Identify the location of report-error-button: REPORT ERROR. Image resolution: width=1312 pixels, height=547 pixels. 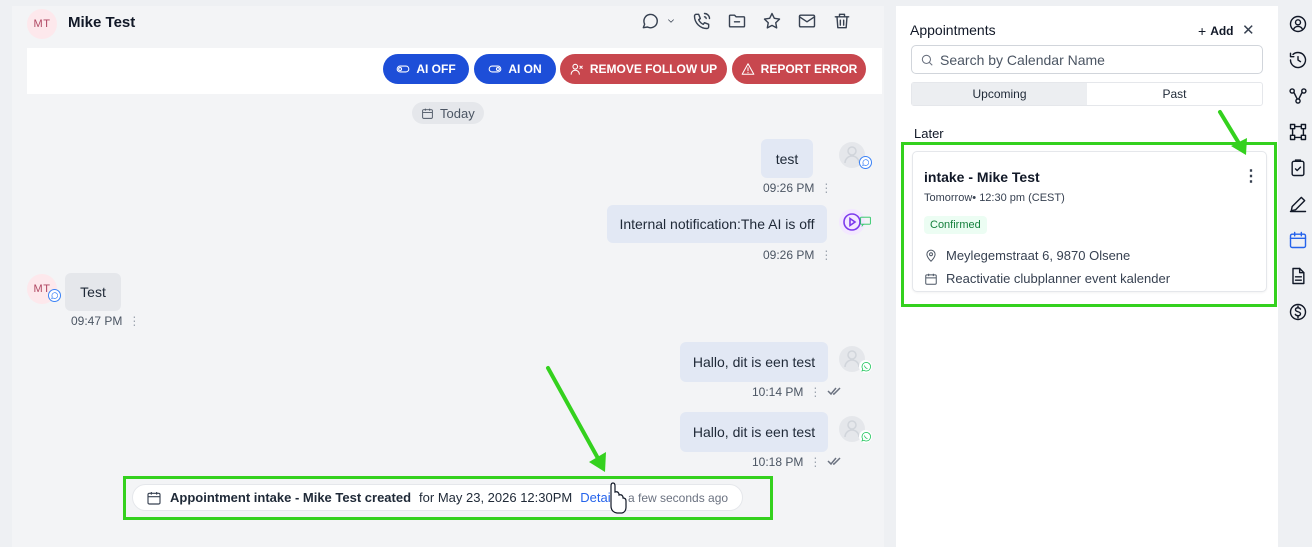
(799, 69).